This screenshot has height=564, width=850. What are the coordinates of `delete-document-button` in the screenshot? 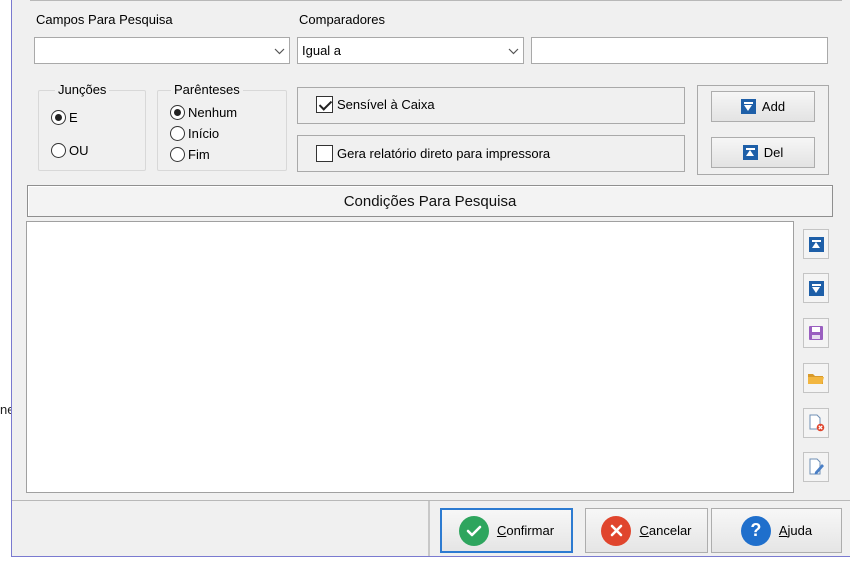 It's located at (816, 423).